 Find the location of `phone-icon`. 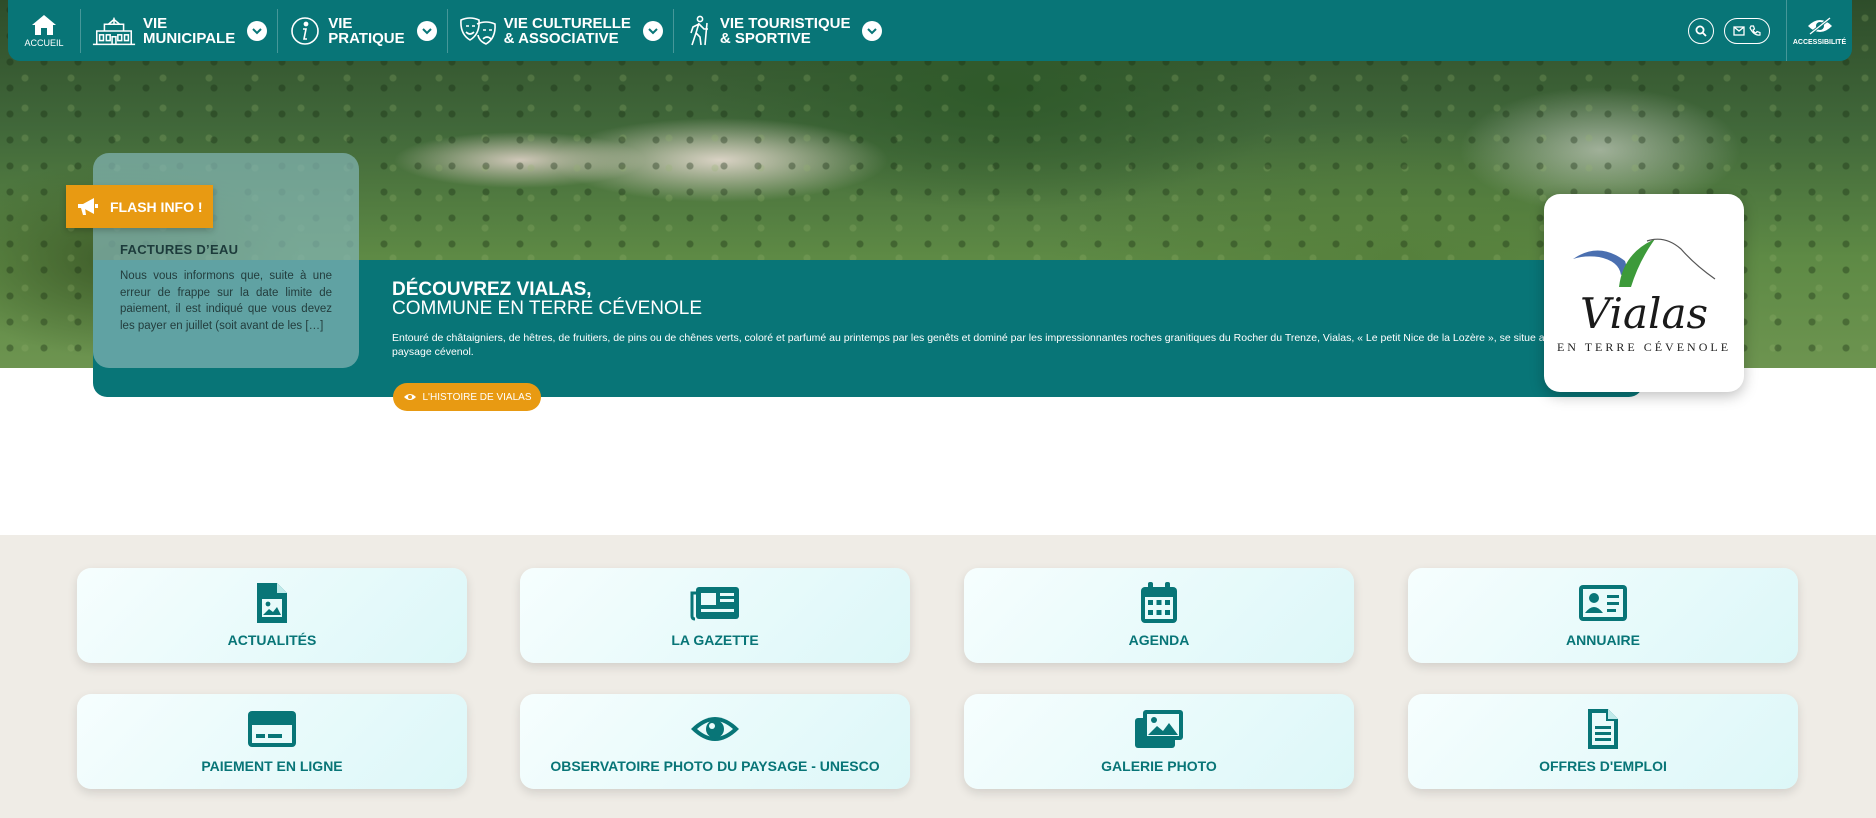

phone-icon is located at coordinates (1755, 30).